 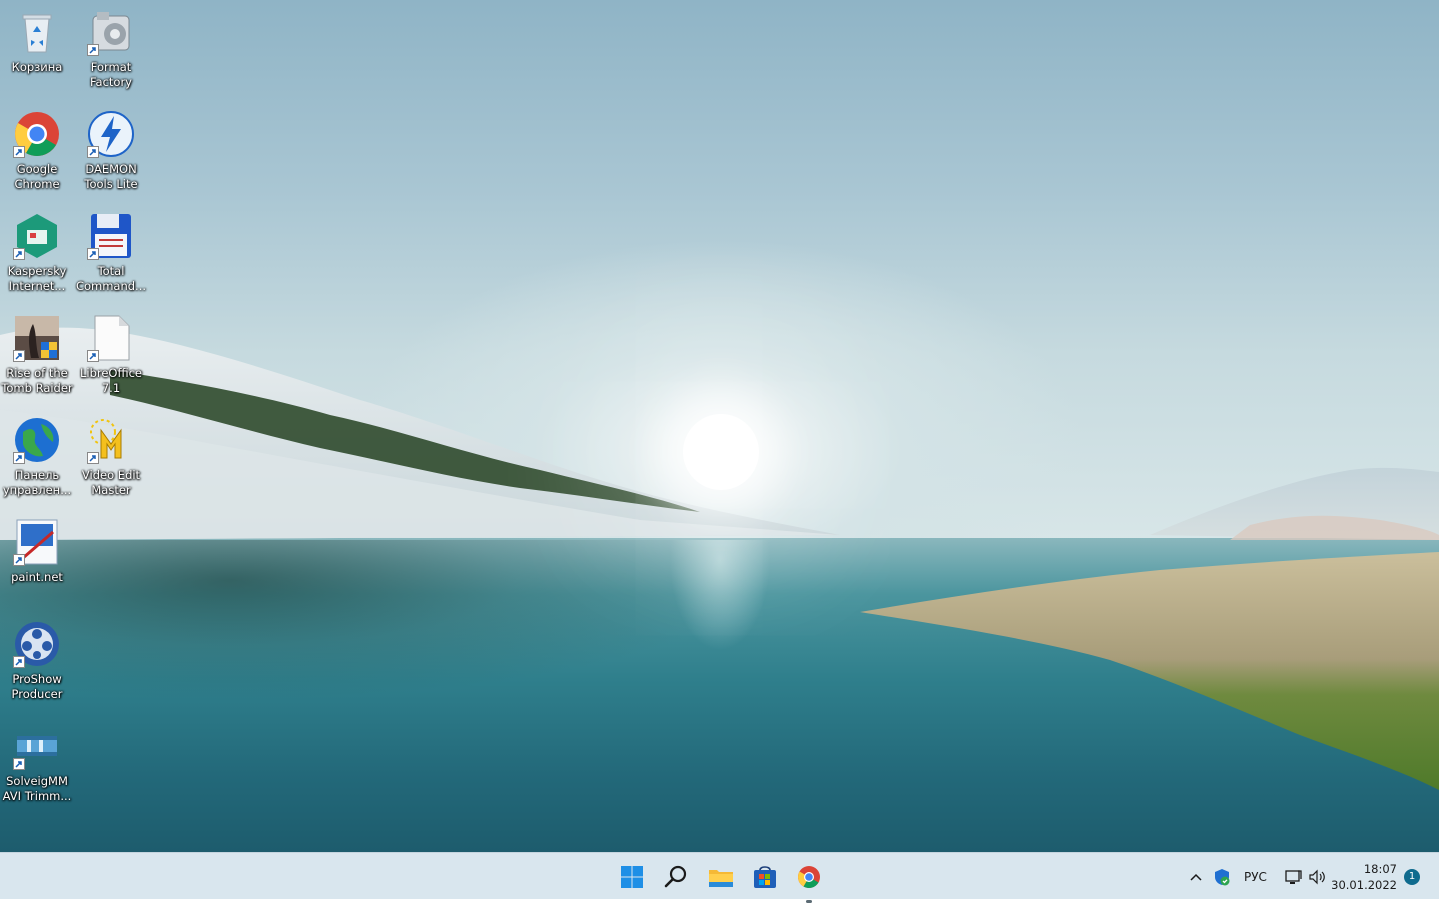 I want to click on desktop-icon-daemon-tools: DAEMON Tools Lite, so click(x=111, y=151).